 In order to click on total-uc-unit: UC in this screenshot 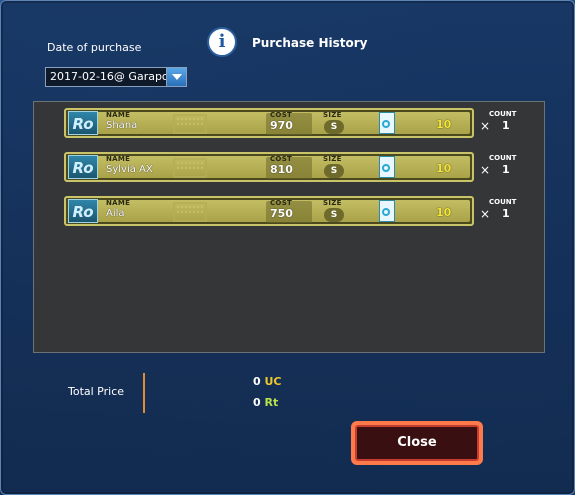, I will do `click(273, 381)`.